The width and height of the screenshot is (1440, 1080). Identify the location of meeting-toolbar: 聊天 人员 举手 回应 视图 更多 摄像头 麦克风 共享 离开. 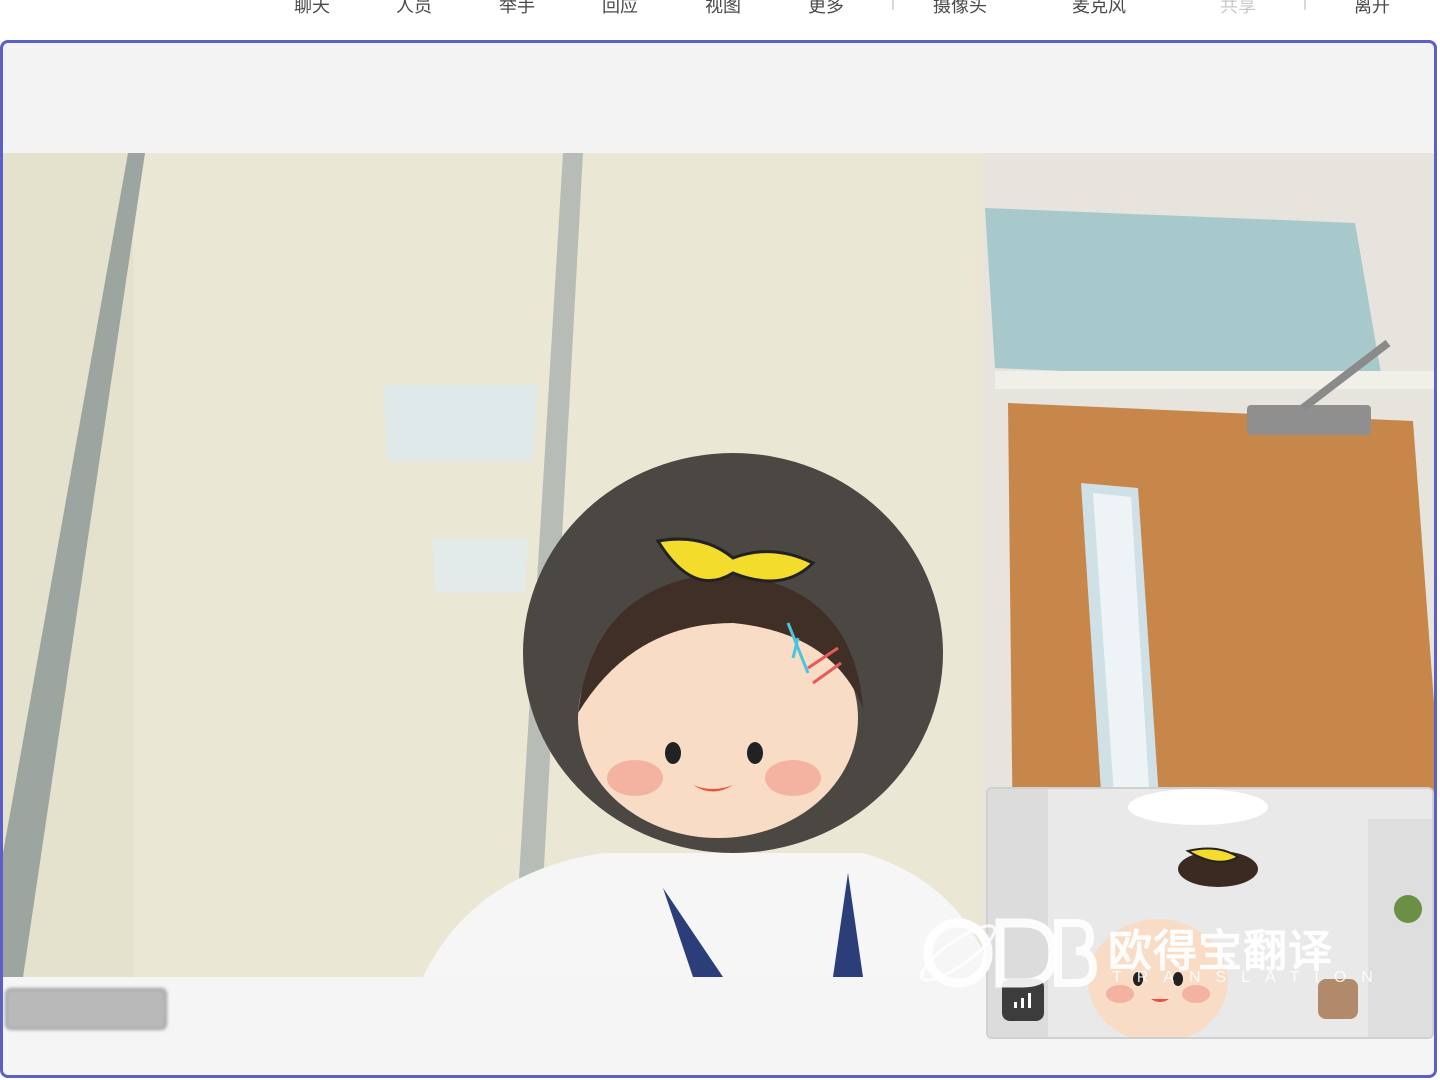
(720, 20).